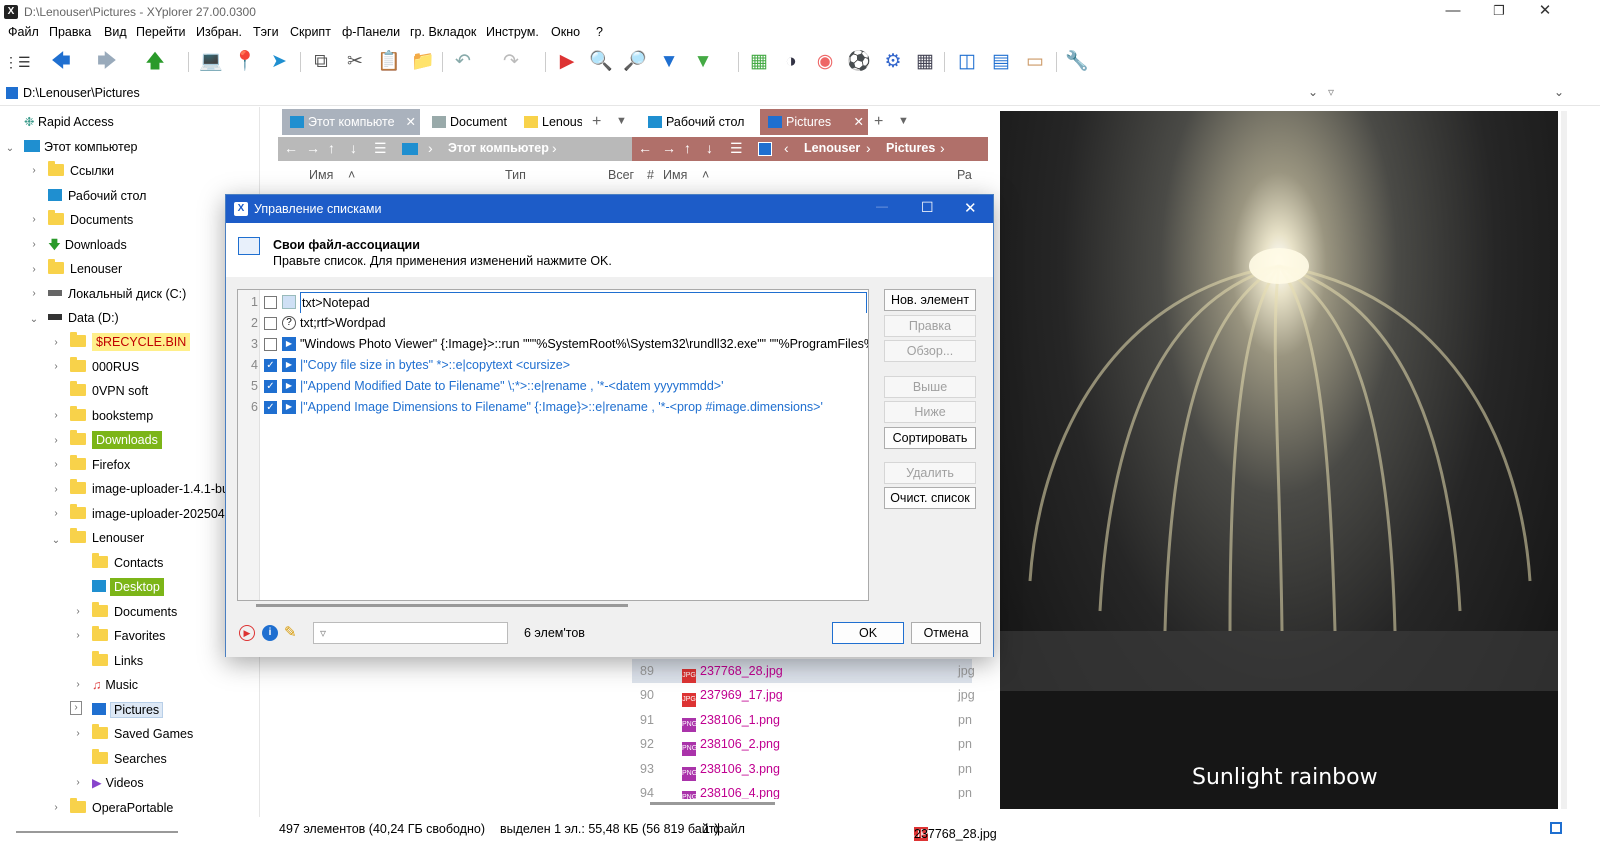 The width and height of the screenshot is (1600, 860). What do you see at coordinates (1453, 12) in the screenshot?
I see `minimize-button: —` at bounding box center [1453, 12].